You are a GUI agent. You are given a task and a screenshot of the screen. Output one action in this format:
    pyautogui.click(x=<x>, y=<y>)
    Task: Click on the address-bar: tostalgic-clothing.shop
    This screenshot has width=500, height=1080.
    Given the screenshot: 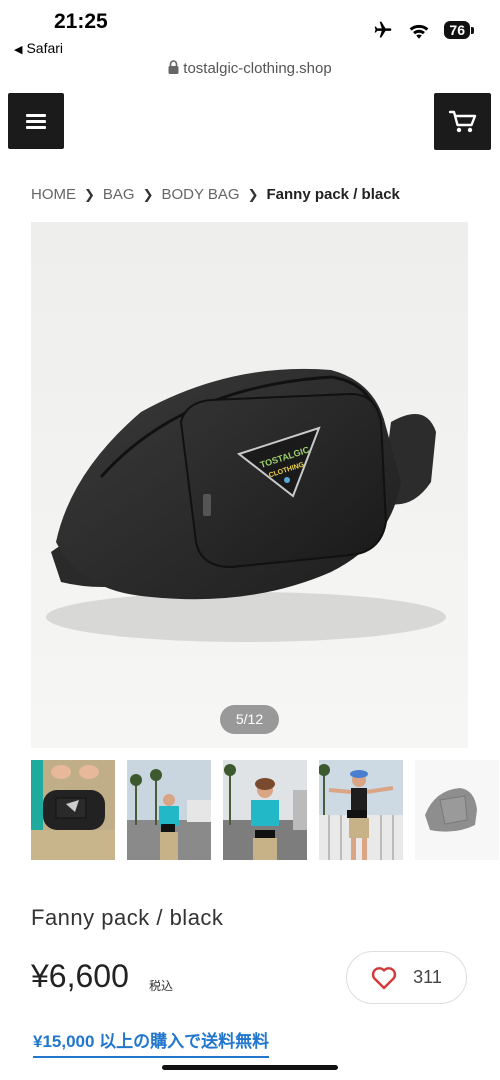 What is the action you would take?
    pyautogui.click(x=250, y=68)
    